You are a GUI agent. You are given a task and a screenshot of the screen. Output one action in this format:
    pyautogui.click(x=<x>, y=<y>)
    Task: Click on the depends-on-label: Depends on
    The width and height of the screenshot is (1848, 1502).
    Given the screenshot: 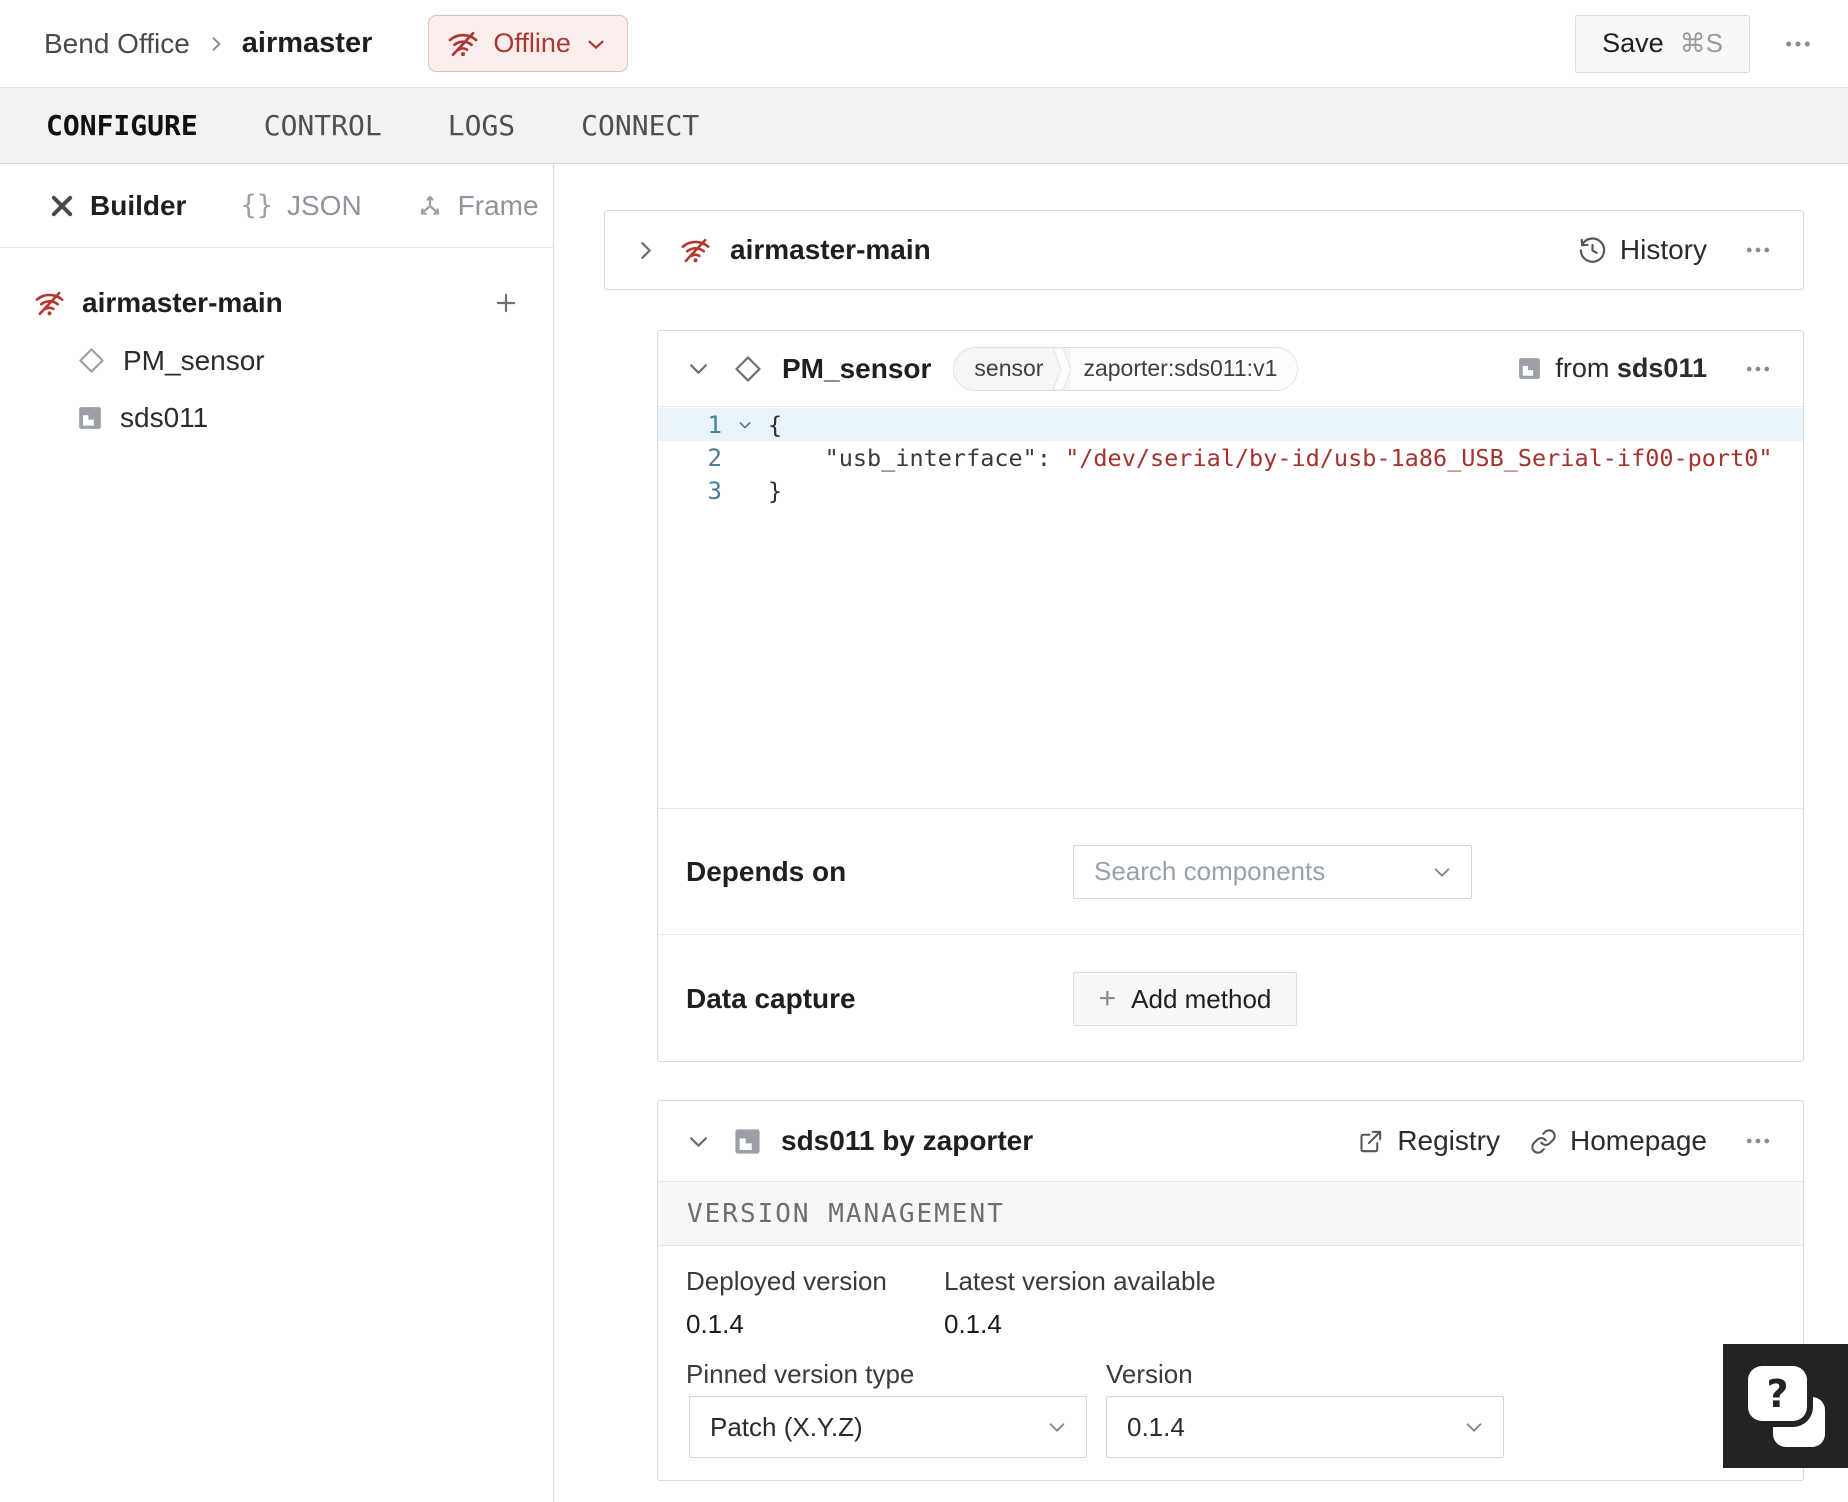 What is the action you would take?
    pyautogui.click(x=766, y=871)
    